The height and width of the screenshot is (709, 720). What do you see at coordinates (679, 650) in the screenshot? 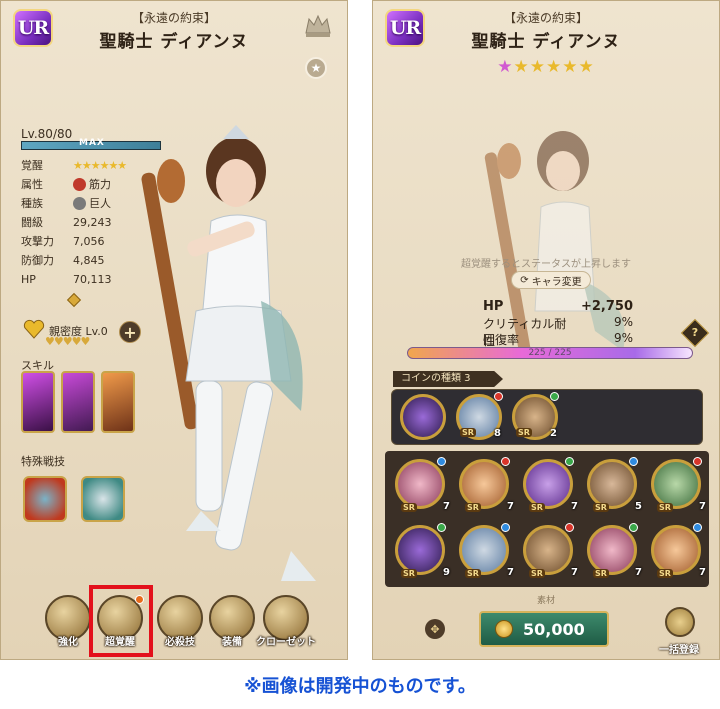
I see `bulk-register-label: 一括登録` at bounding box center [679, 650].